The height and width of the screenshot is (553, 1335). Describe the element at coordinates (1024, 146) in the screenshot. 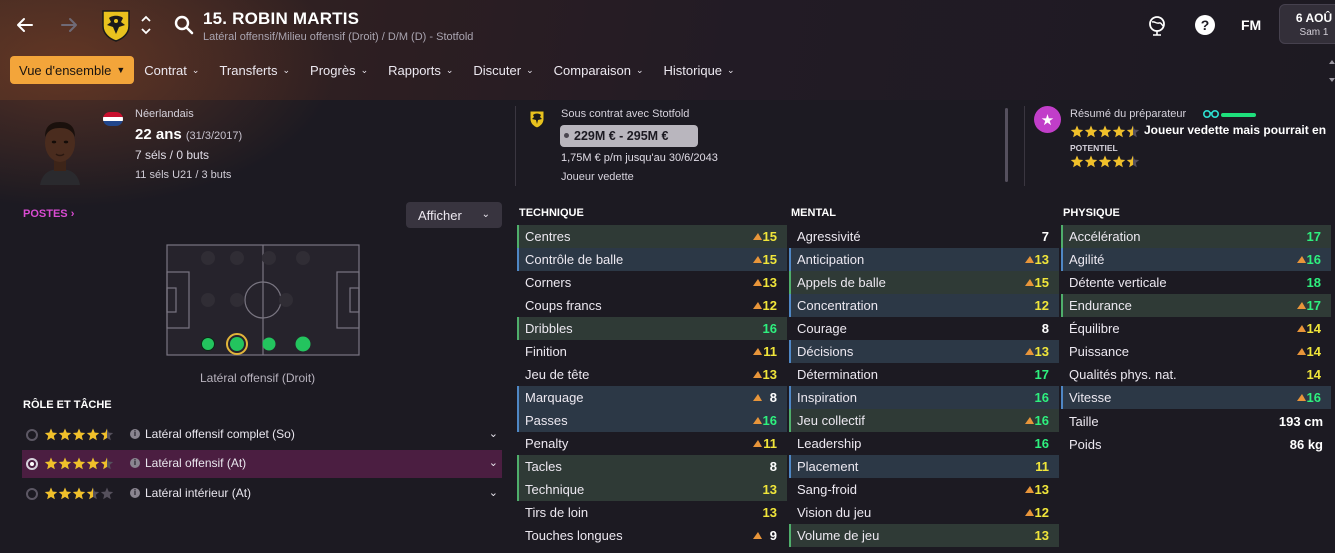

I see `divider` at that location.